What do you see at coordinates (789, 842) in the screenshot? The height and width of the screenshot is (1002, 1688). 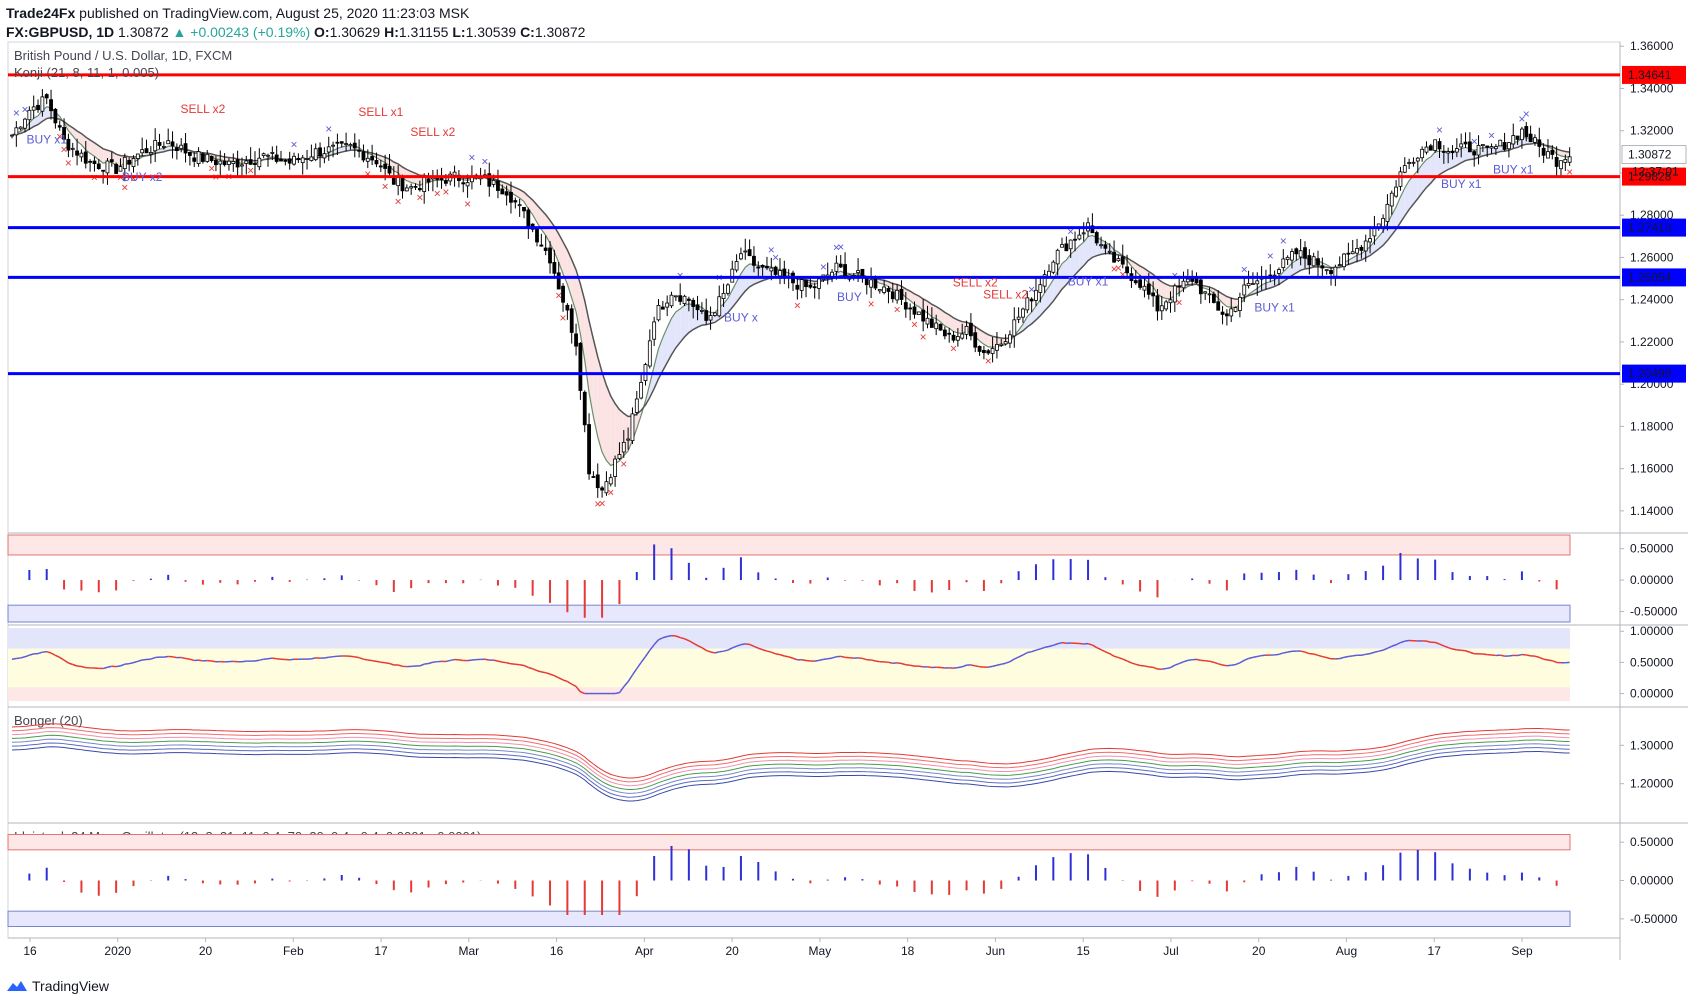 I see `mega-upper-band` at bounding box center [789, 842].